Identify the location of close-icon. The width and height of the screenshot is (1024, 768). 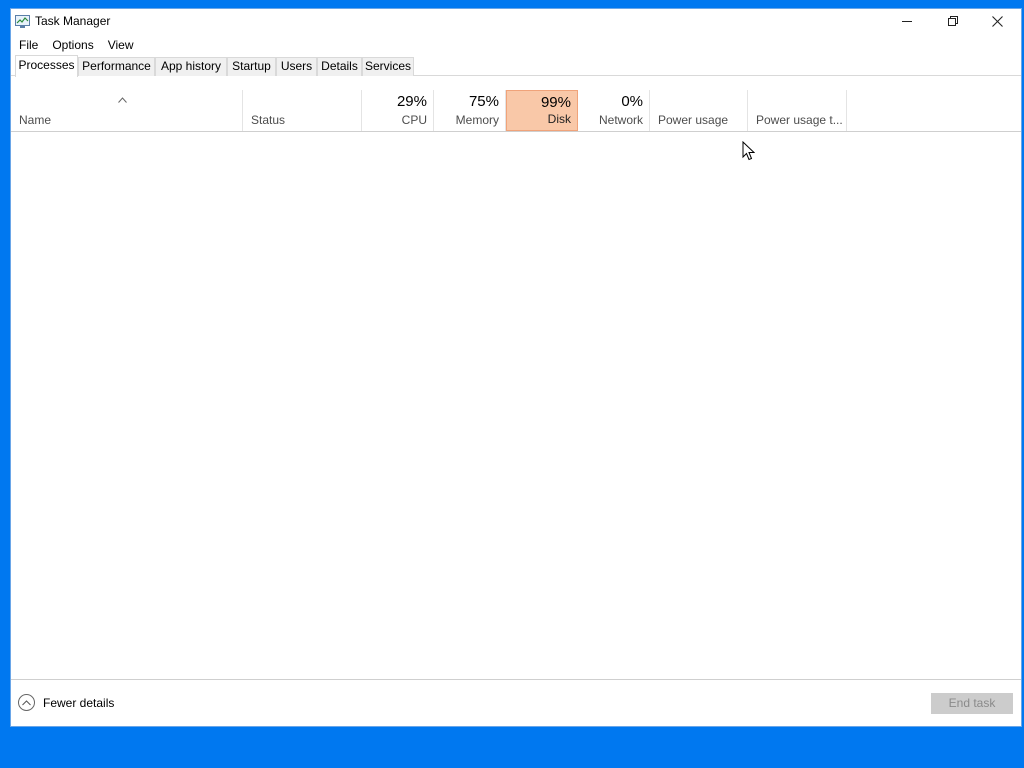
(997, 21).